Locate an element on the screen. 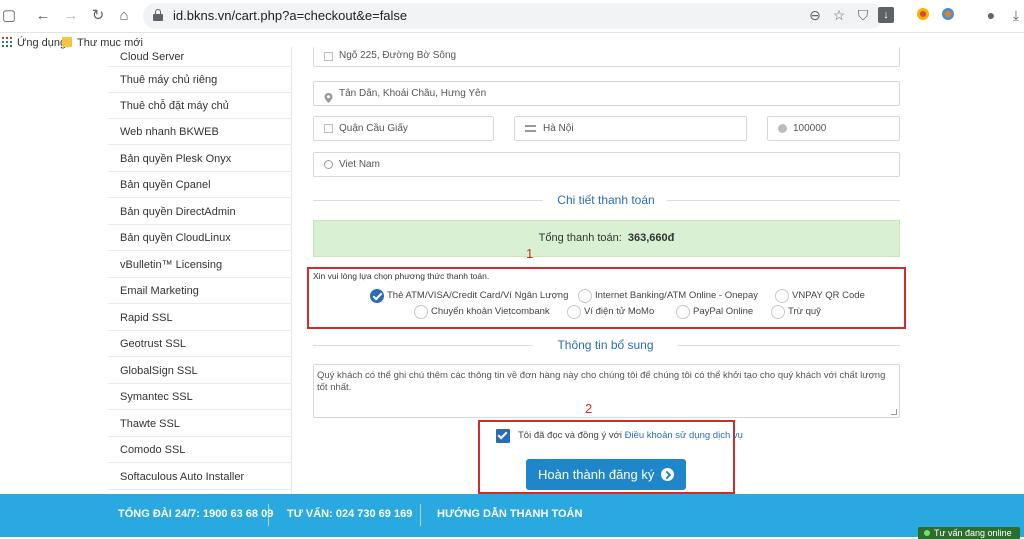 This screenshot has height=539, width=1024. sidebar-item-dedicated-server: Thuê máy chủ riêng is located at coordinates (200, 80).